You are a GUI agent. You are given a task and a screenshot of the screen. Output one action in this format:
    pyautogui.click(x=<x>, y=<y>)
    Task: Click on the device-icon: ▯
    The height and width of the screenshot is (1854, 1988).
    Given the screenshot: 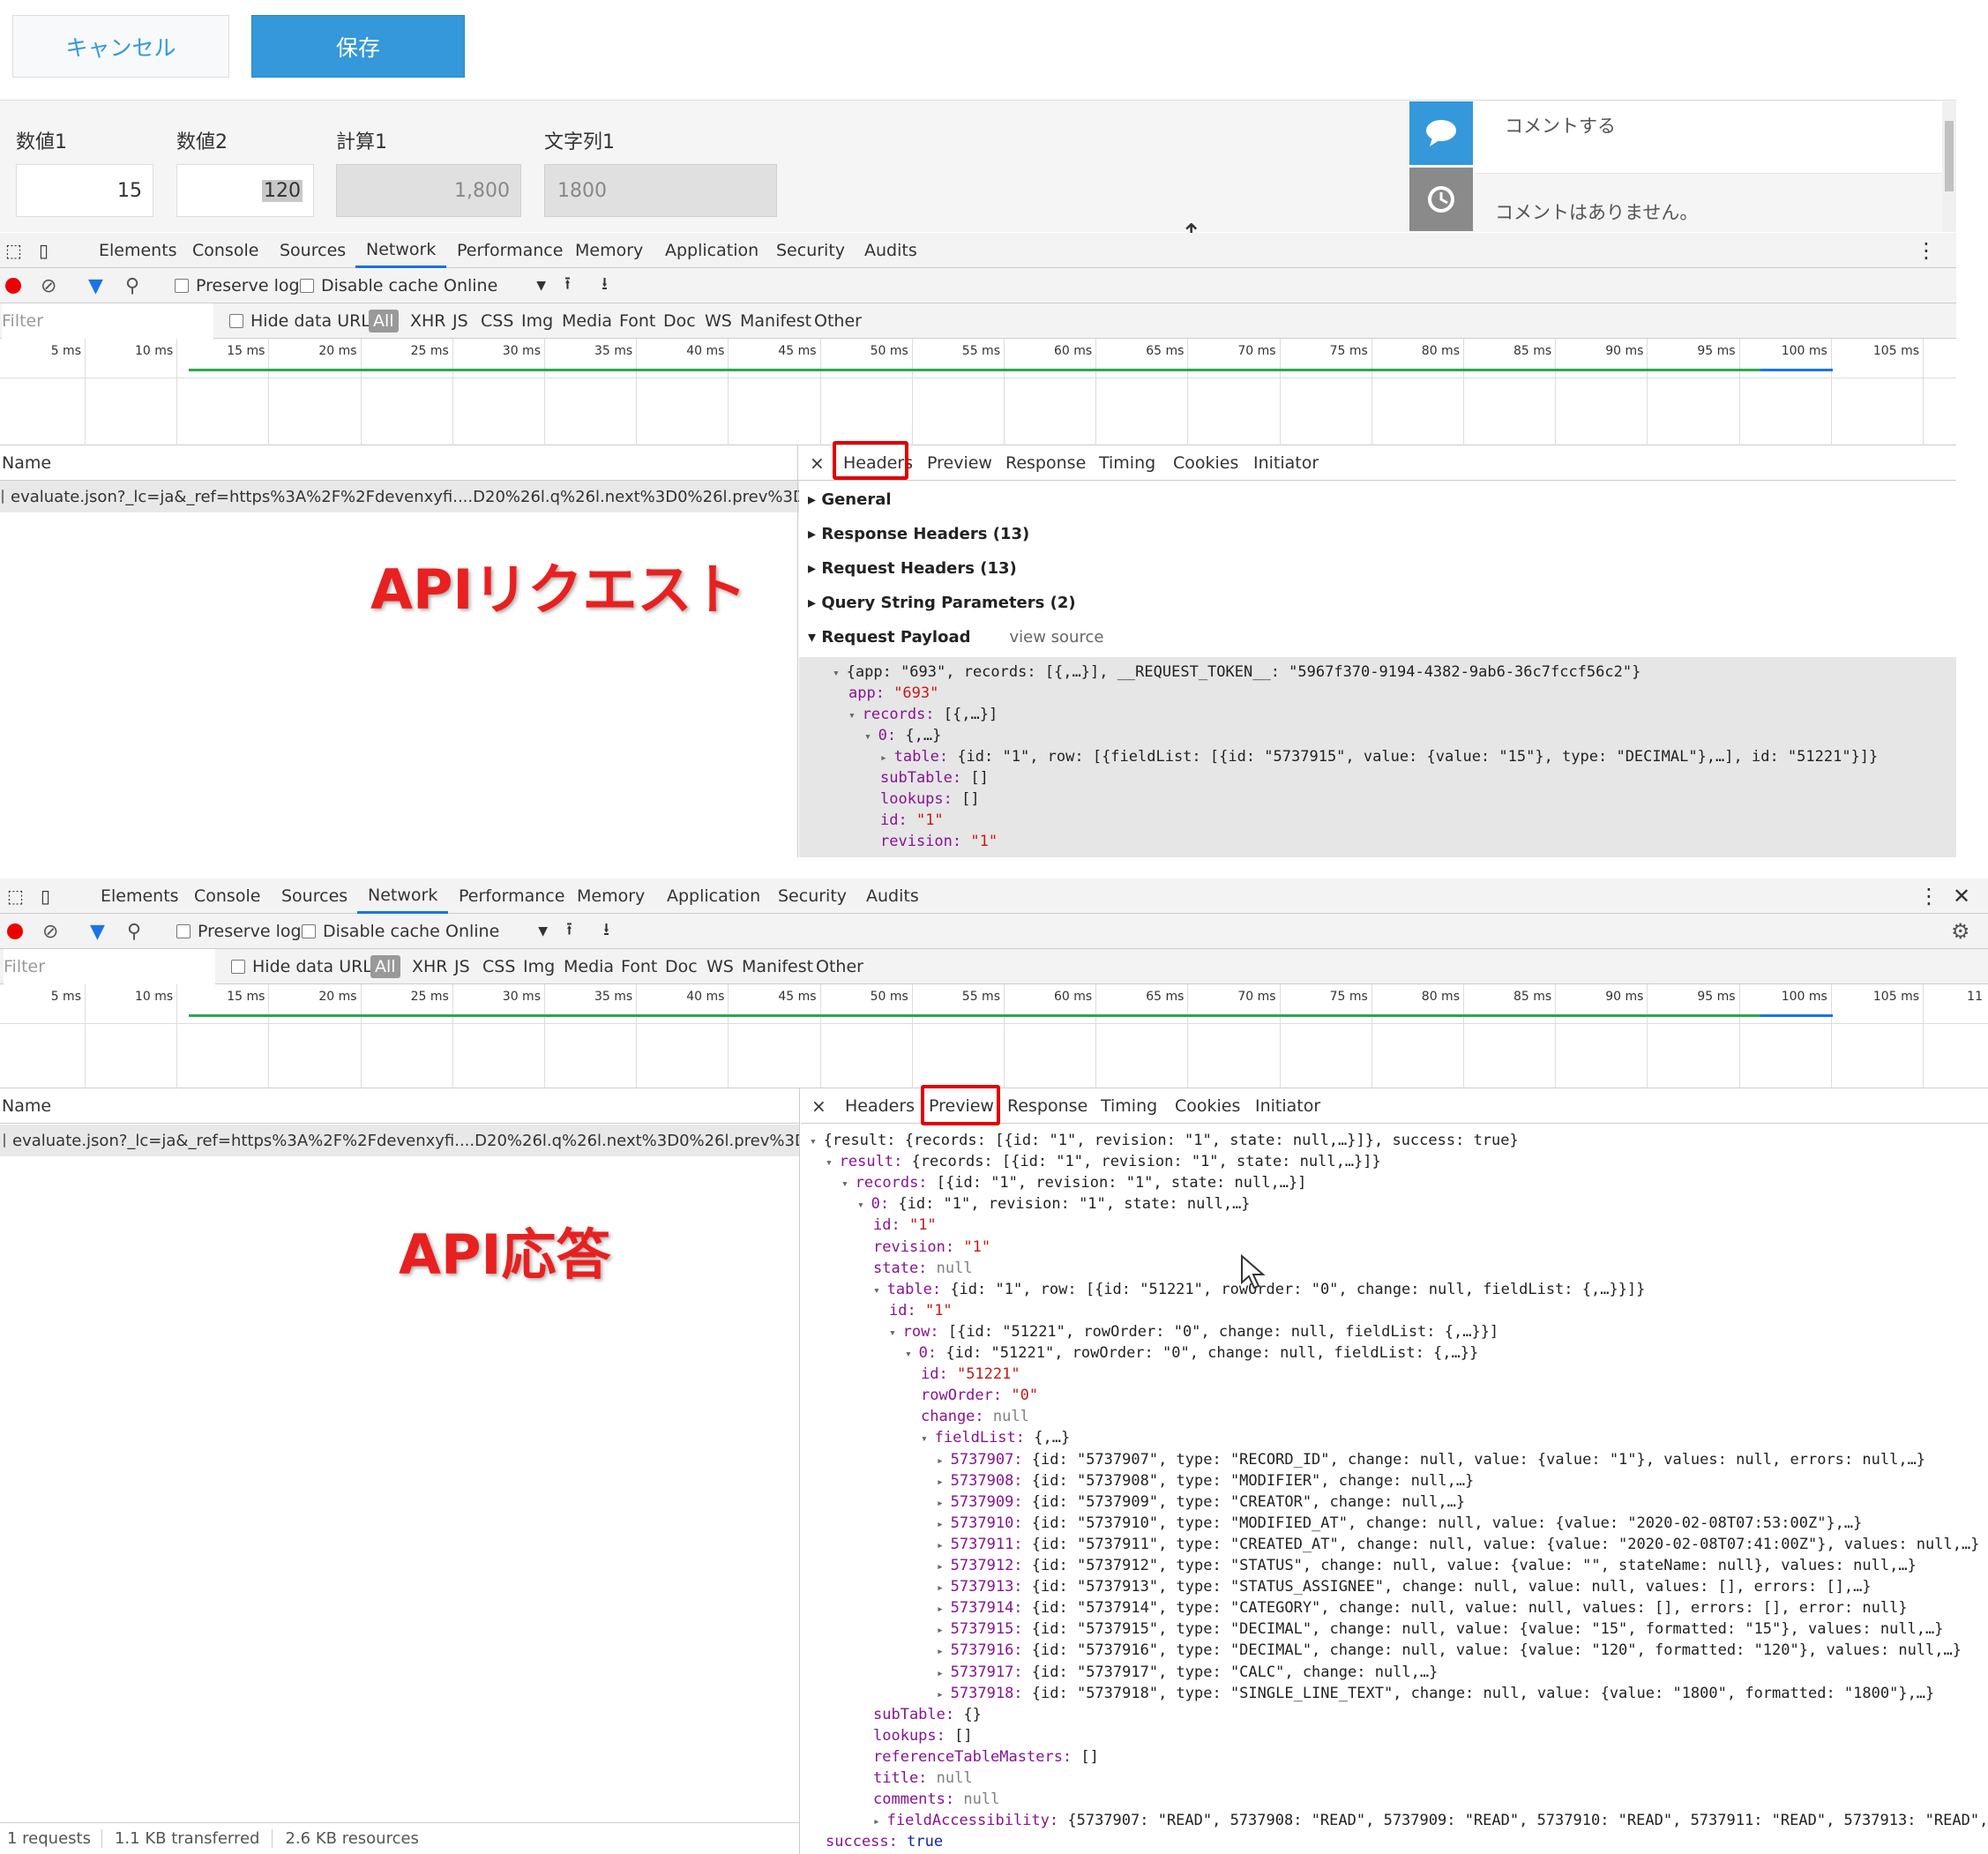 What is the action you would take?
    pyautogui.click(x=45, y=896)
    